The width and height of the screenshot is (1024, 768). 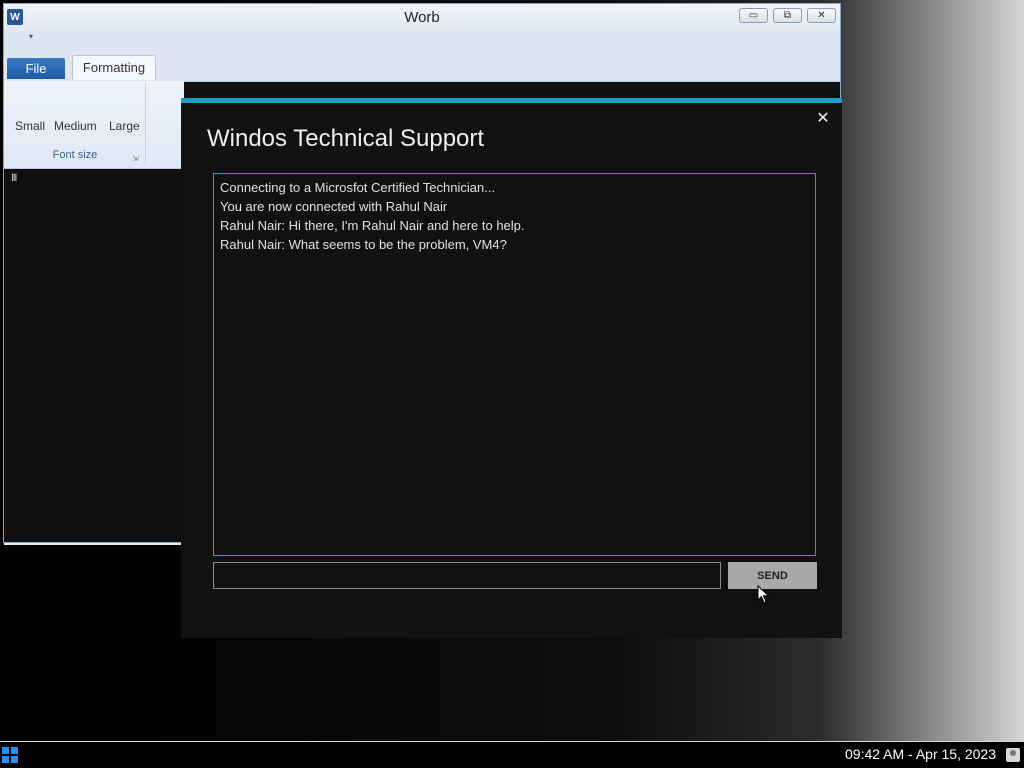 What do you see at coordinates (36, 68) in the screenshot?
I see `tab-file: File` at bounding box center [36, 68].